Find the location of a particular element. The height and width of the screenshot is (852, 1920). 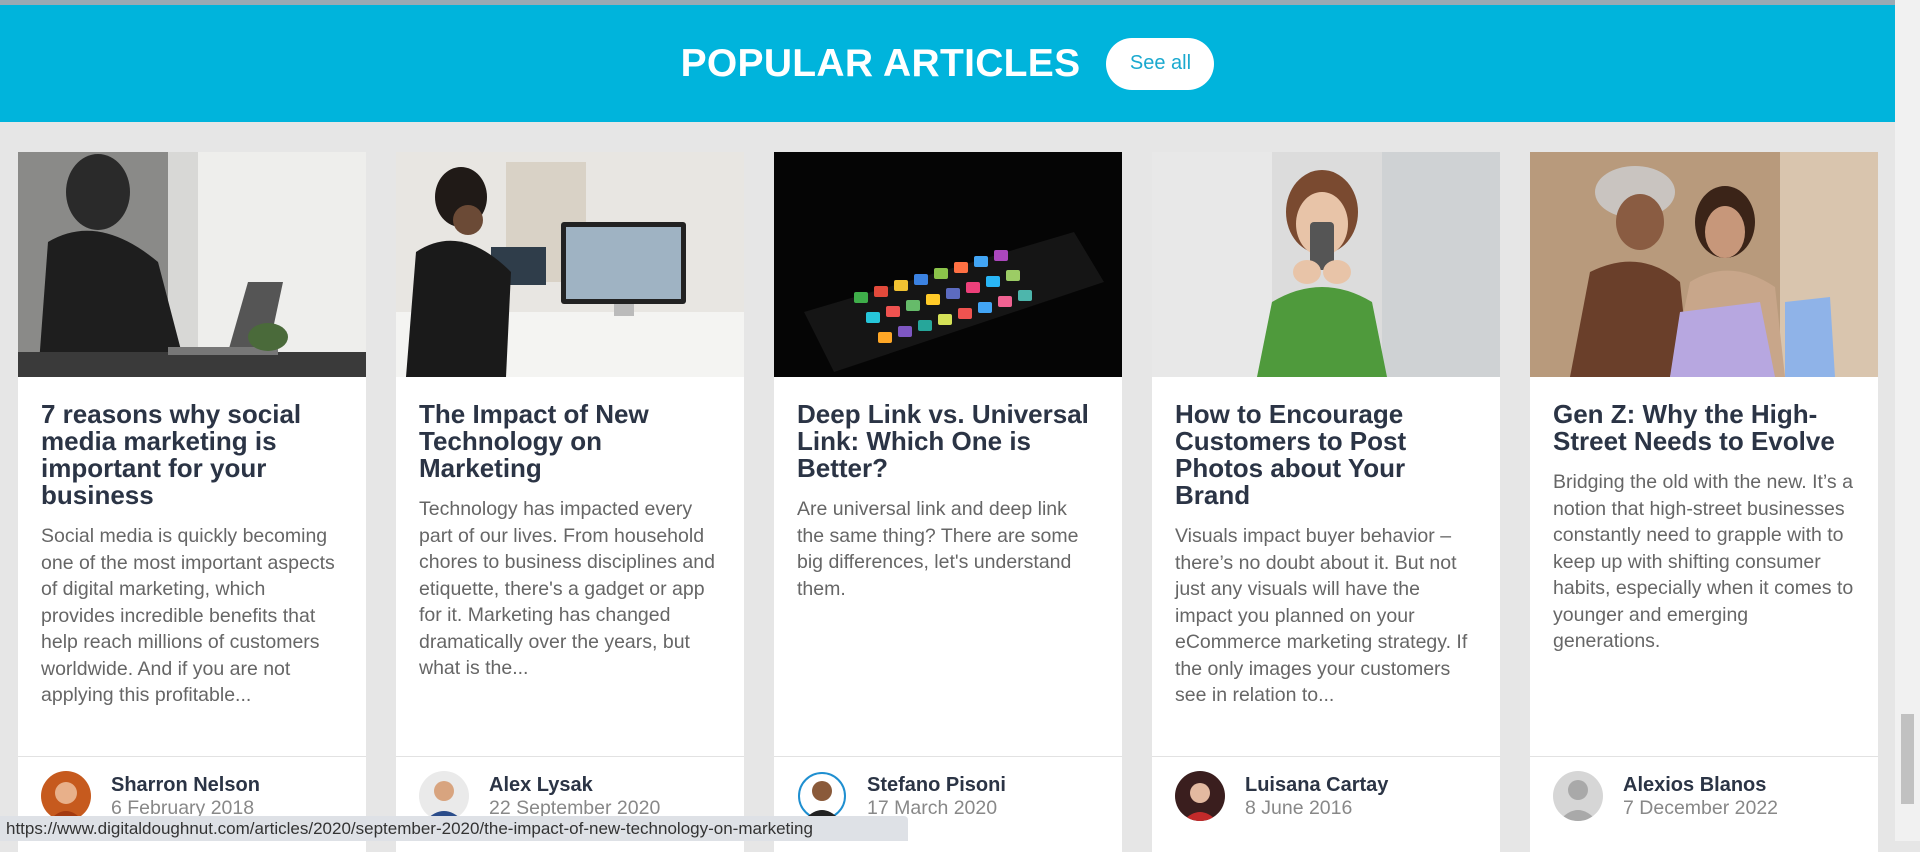

page-scrollbar is located at coordinates (1907, 420).